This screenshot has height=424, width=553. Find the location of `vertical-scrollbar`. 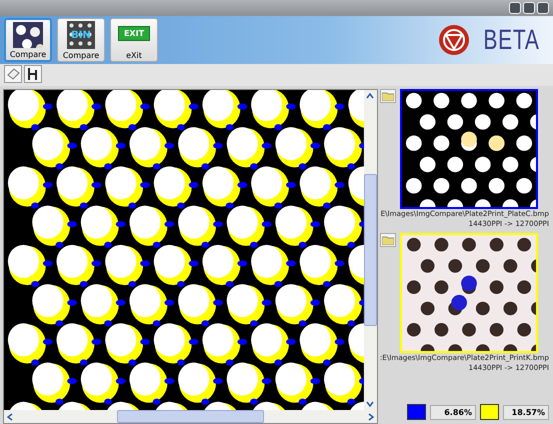

vertical-scrollbar is located at coordinates (370, 250).